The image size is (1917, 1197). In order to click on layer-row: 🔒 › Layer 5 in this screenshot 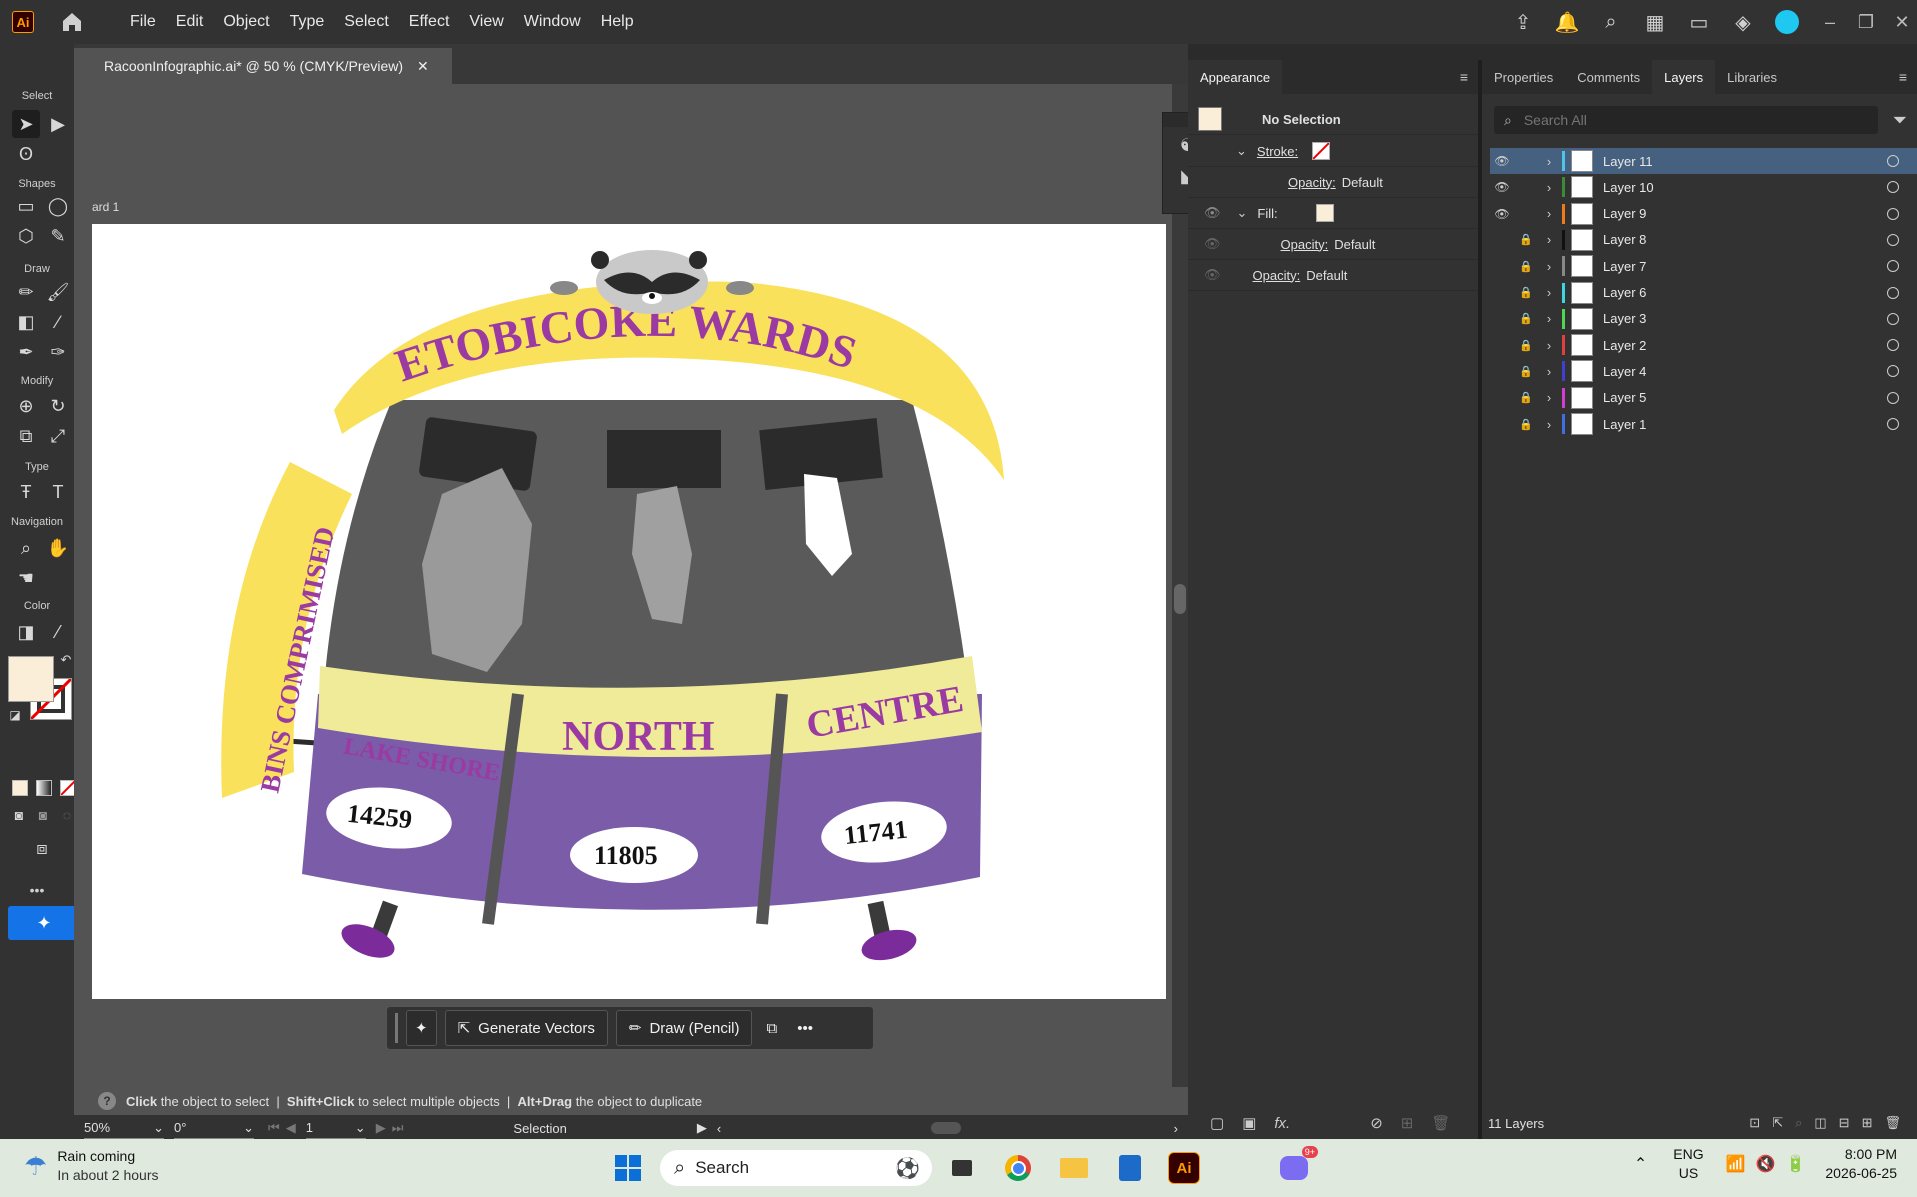, I will do `click(1703, 398)`.